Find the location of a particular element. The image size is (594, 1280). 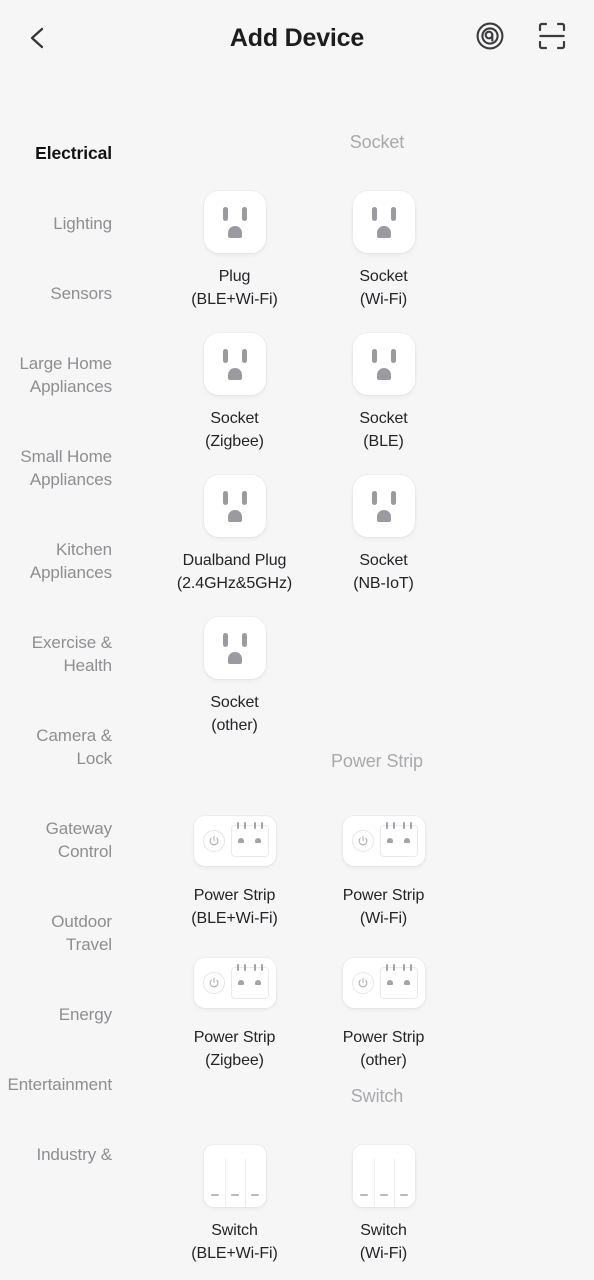

device-card: Socket (Wi-Fi) is located at coordinates (383, 247).